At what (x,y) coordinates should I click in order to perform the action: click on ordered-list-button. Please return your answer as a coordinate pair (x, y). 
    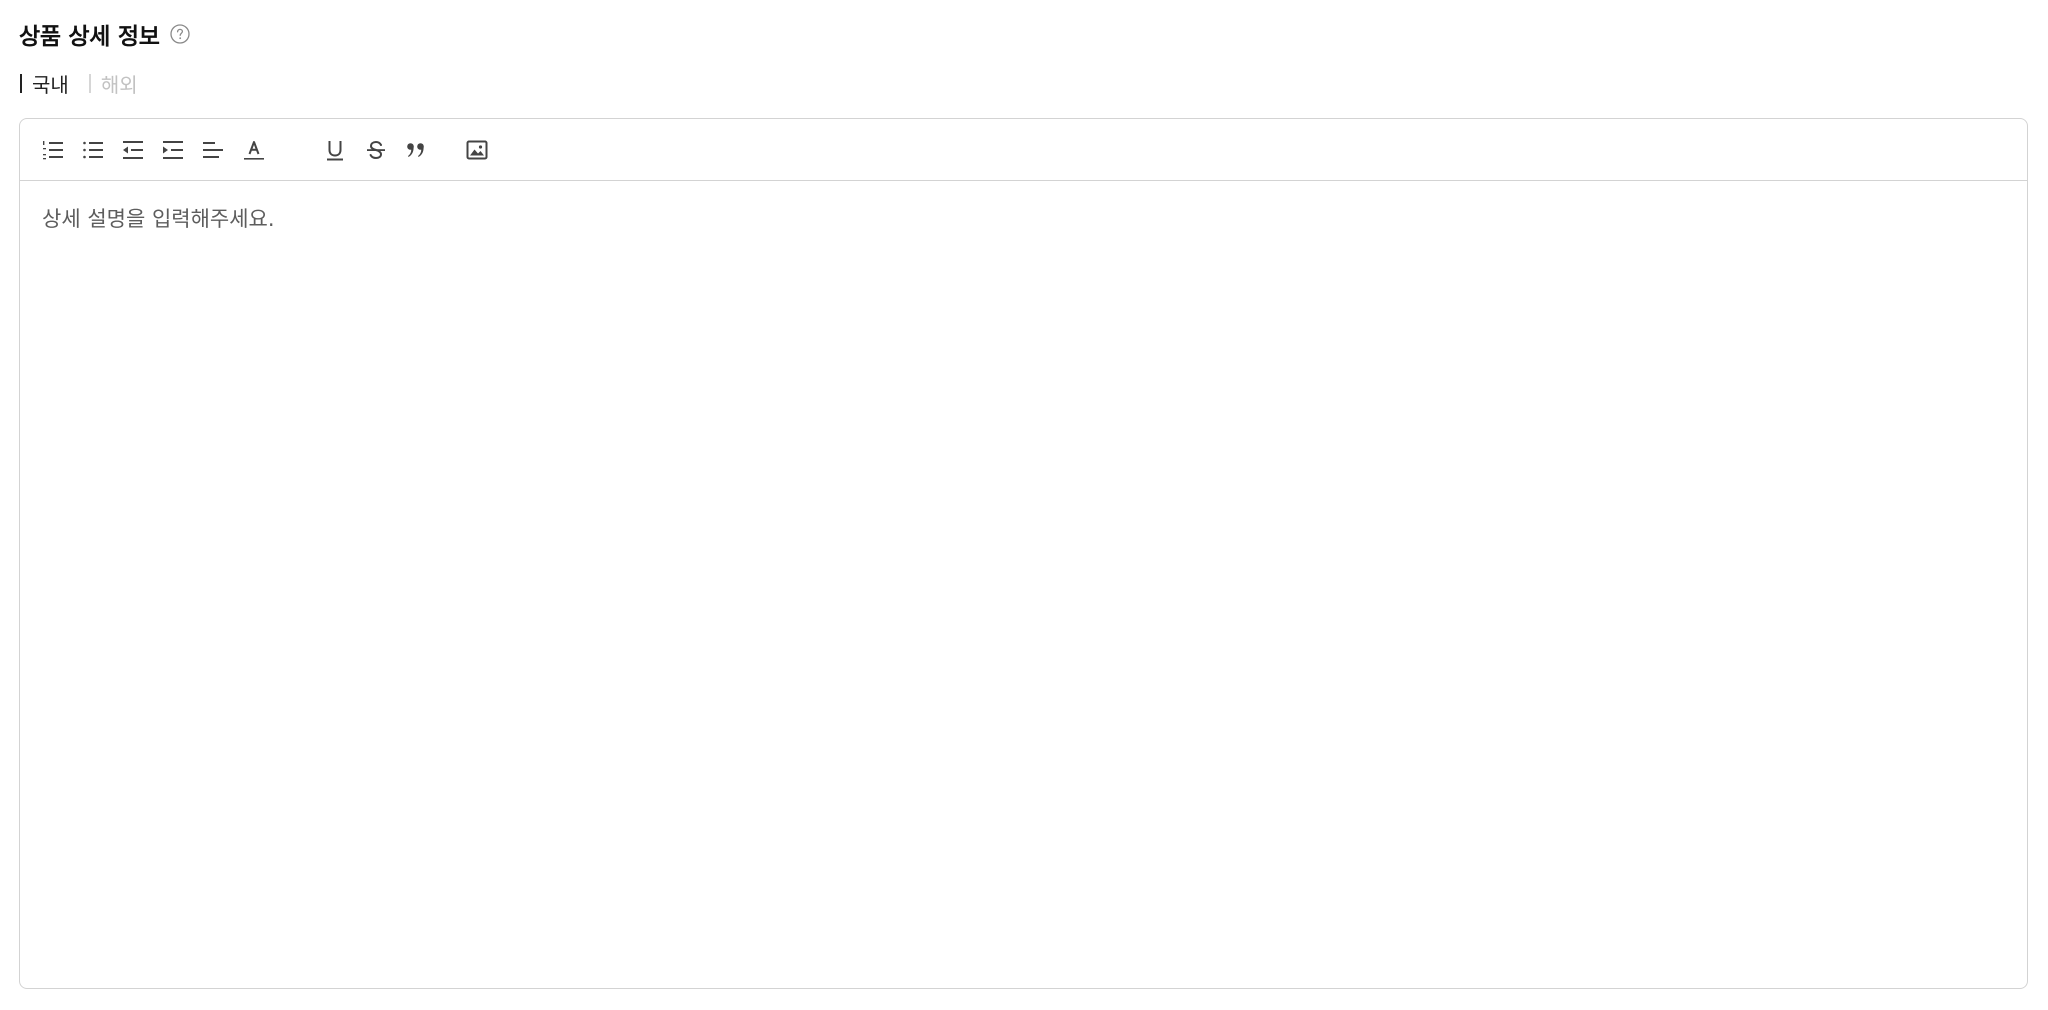
    Looking at the image, I should click on (53, 150).